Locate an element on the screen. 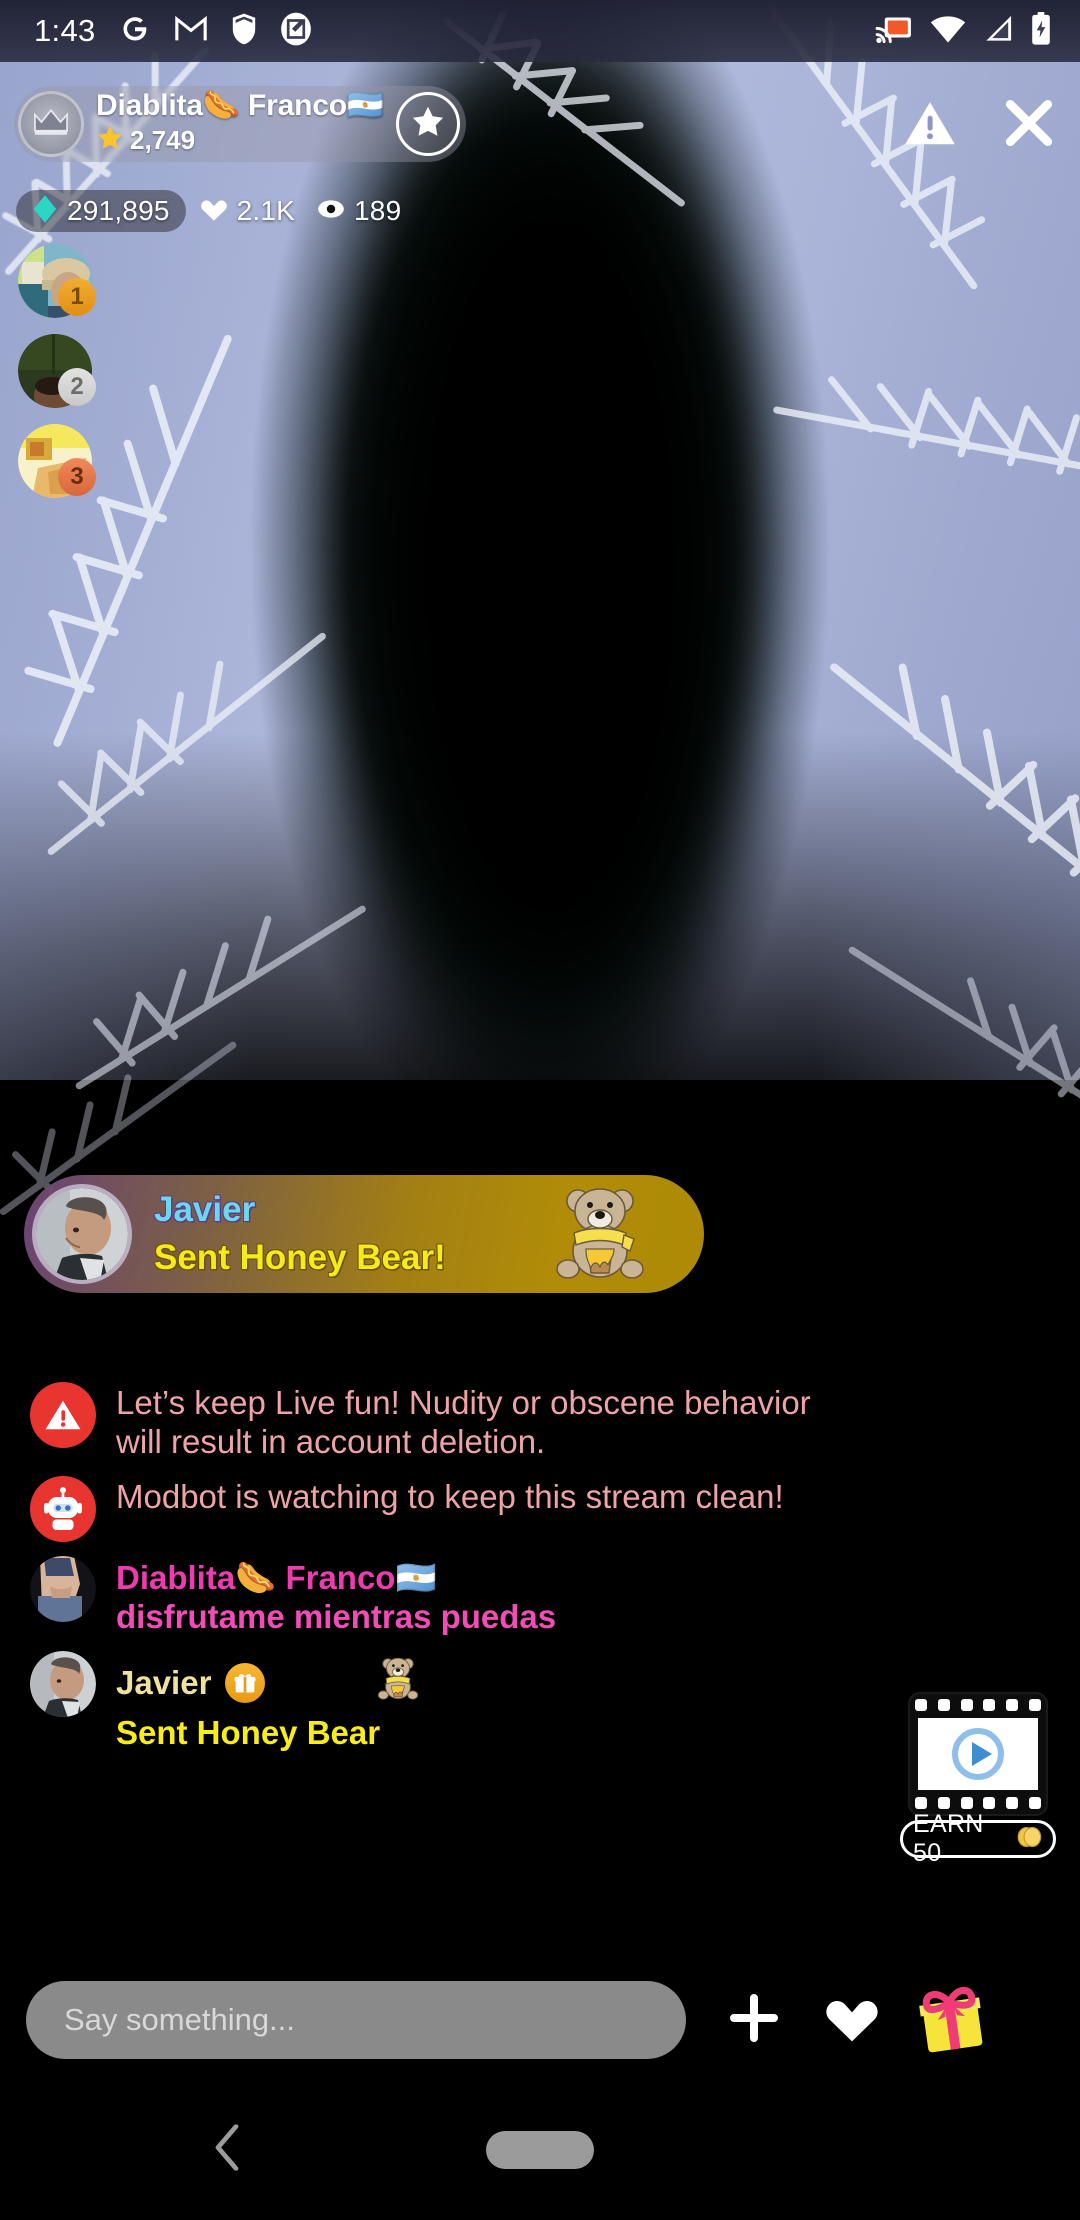 The image size is (1080, 2220). diamond-stat: 291,895 is located at coordinates (101, 211).